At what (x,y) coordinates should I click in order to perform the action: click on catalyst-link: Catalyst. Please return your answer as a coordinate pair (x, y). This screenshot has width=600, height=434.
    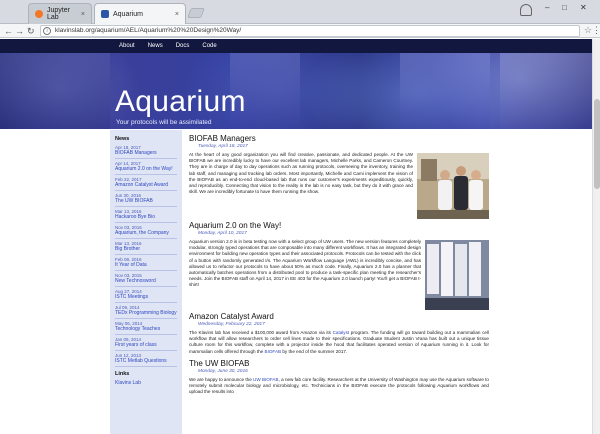
    Looking at the image, I should click on (341, 332).